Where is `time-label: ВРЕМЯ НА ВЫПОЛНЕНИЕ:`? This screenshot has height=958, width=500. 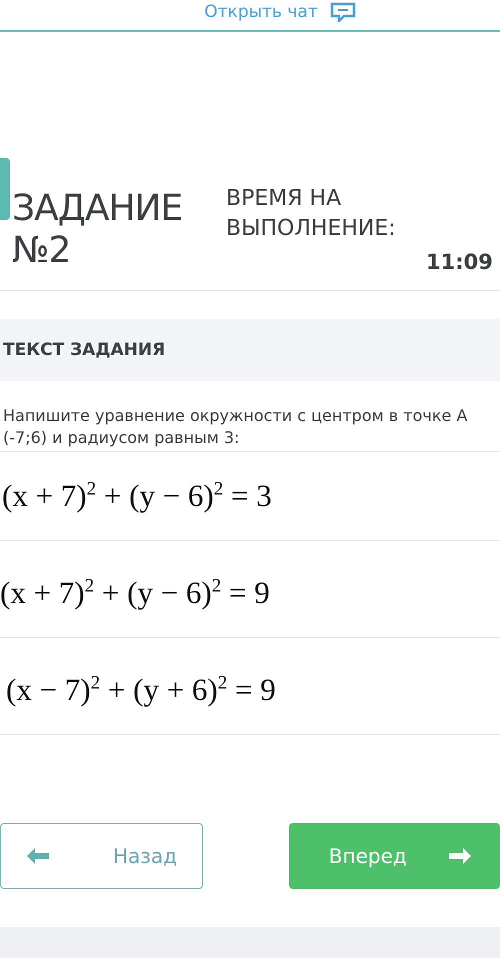 time-label: ВРЕМЯ НА ВЫПОЛНЕНИЕ: is located at coordinates (311, 214).